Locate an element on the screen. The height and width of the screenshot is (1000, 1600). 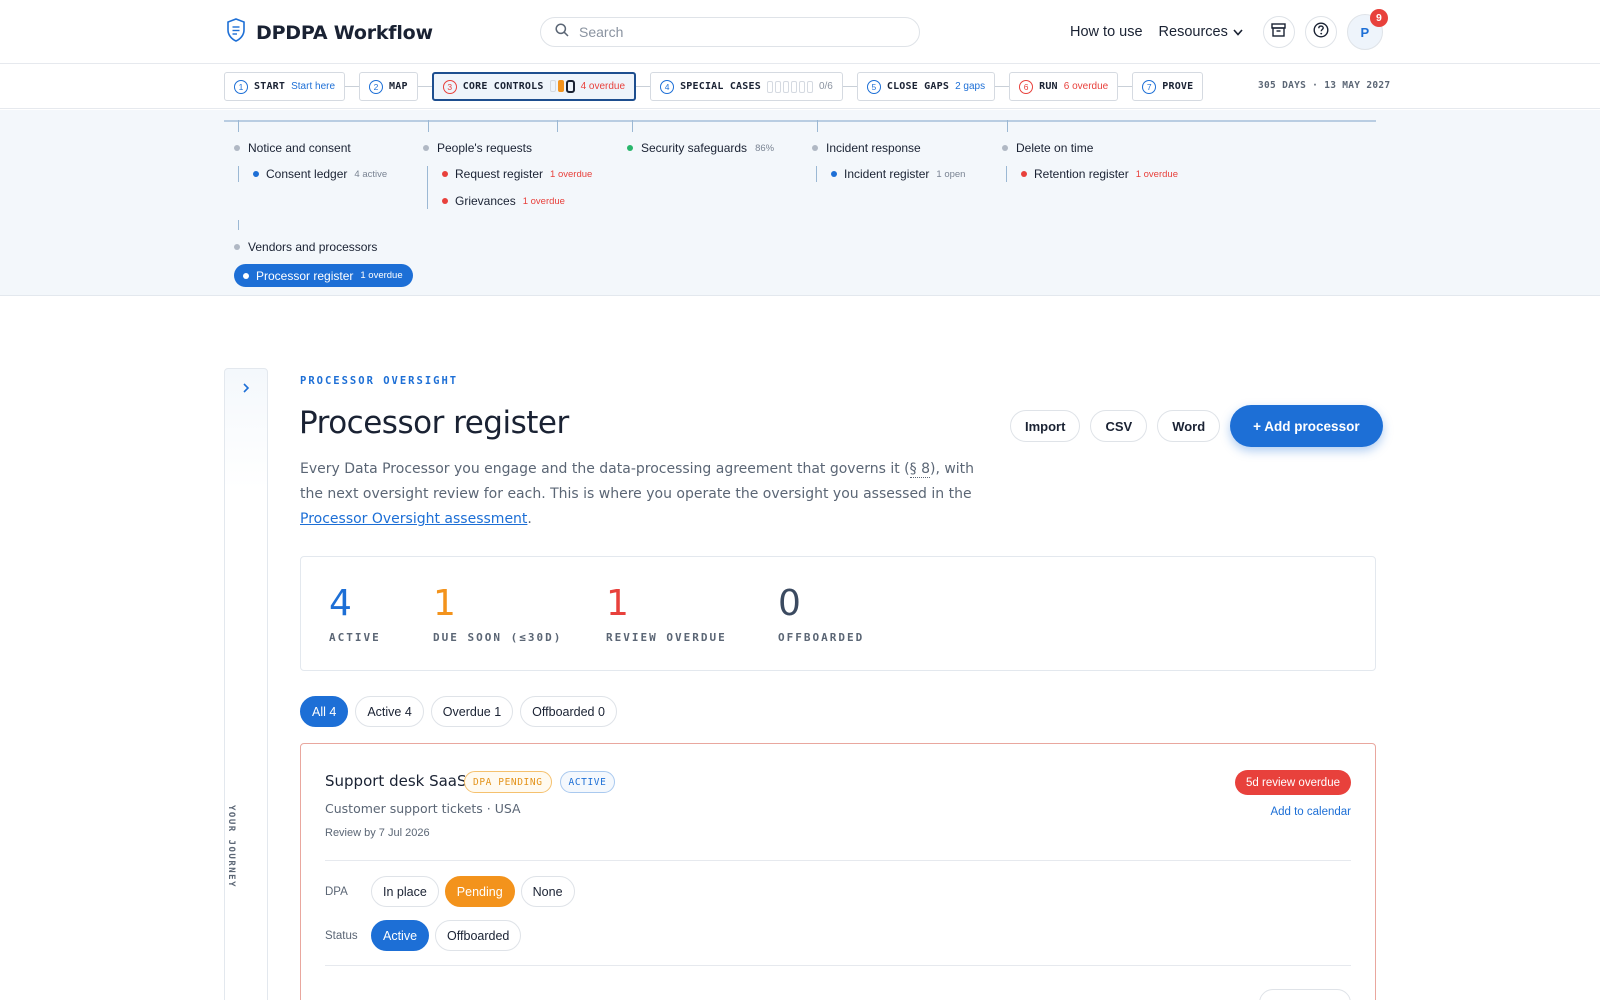
journey-node: People's requests is located at coordinates (507, 148).